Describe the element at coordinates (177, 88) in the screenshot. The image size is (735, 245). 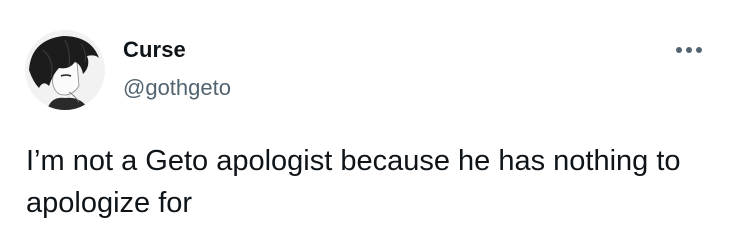
I see `user-handle: @gothgeto` at that location.